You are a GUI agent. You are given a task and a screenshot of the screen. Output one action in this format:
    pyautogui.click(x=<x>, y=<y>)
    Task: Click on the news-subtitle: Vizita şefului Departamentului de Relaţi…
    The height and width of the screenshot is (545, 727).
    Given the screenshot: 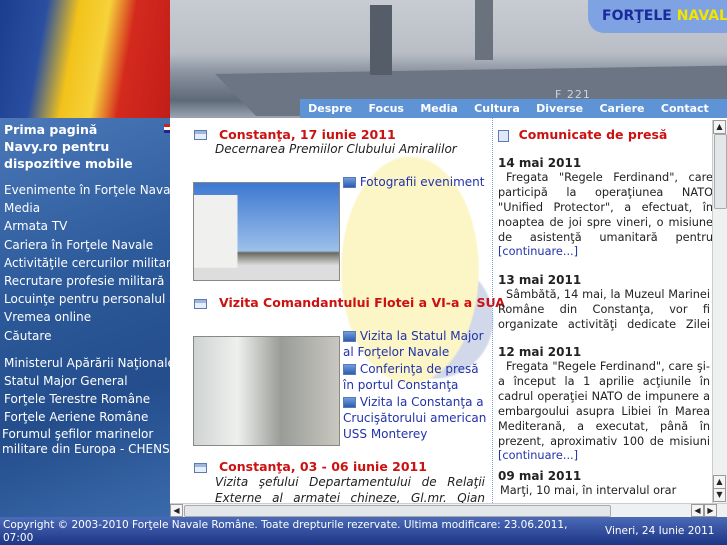 What is the action you would take?
    pyautogui.click(x=350, y=489)
    